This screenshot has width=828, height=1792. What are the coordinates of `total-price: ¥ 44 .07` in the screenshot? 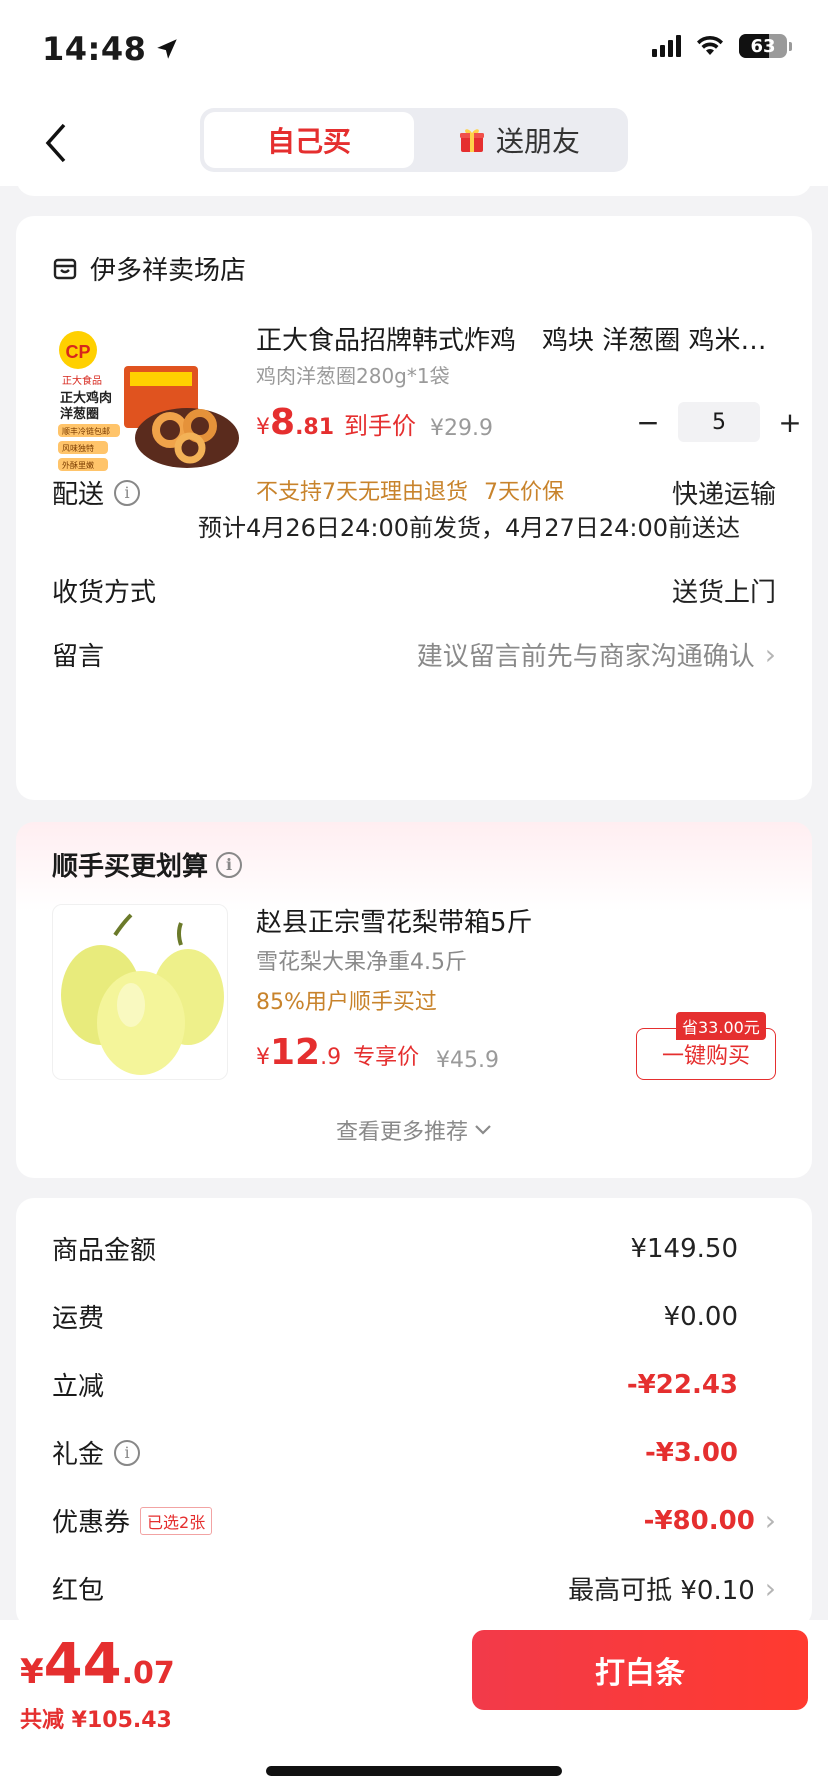 It's located at (97, 1664).